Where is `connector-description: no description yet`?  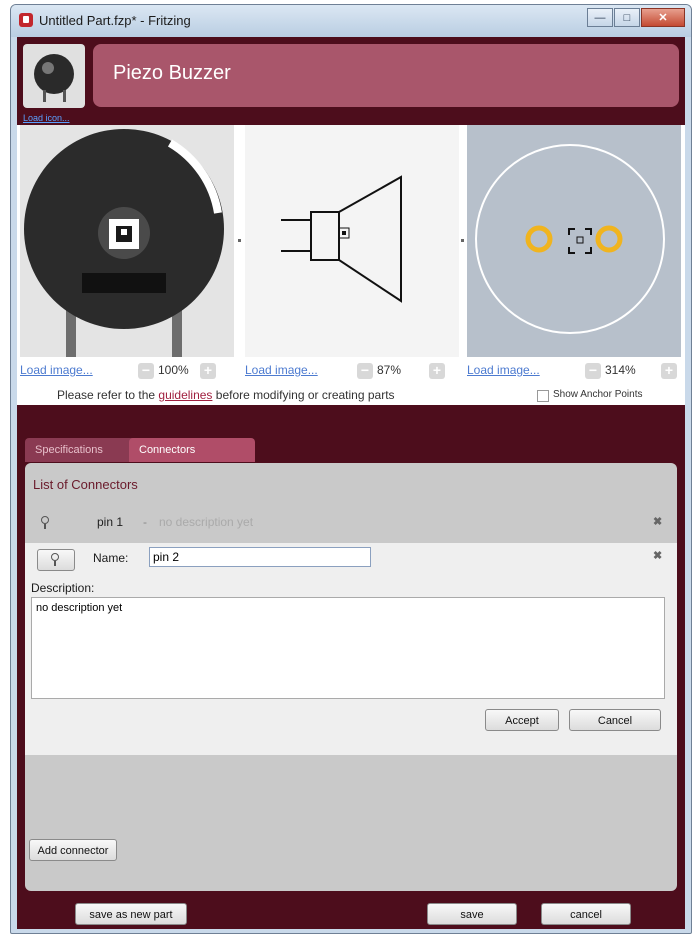 connector-description: no description yet is located at coordinates (206, 522).